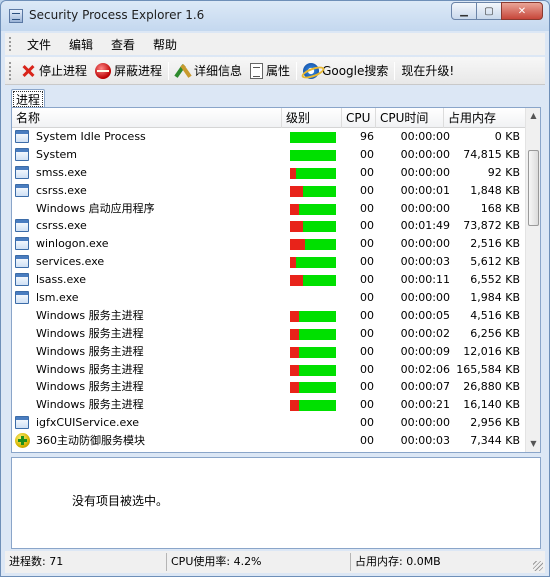  Describe the element at coordinates (269, 441) in the screenshot. I see `table-row: 360主动防御服务模块 00 00:00:03 7,344 KB` at that location.